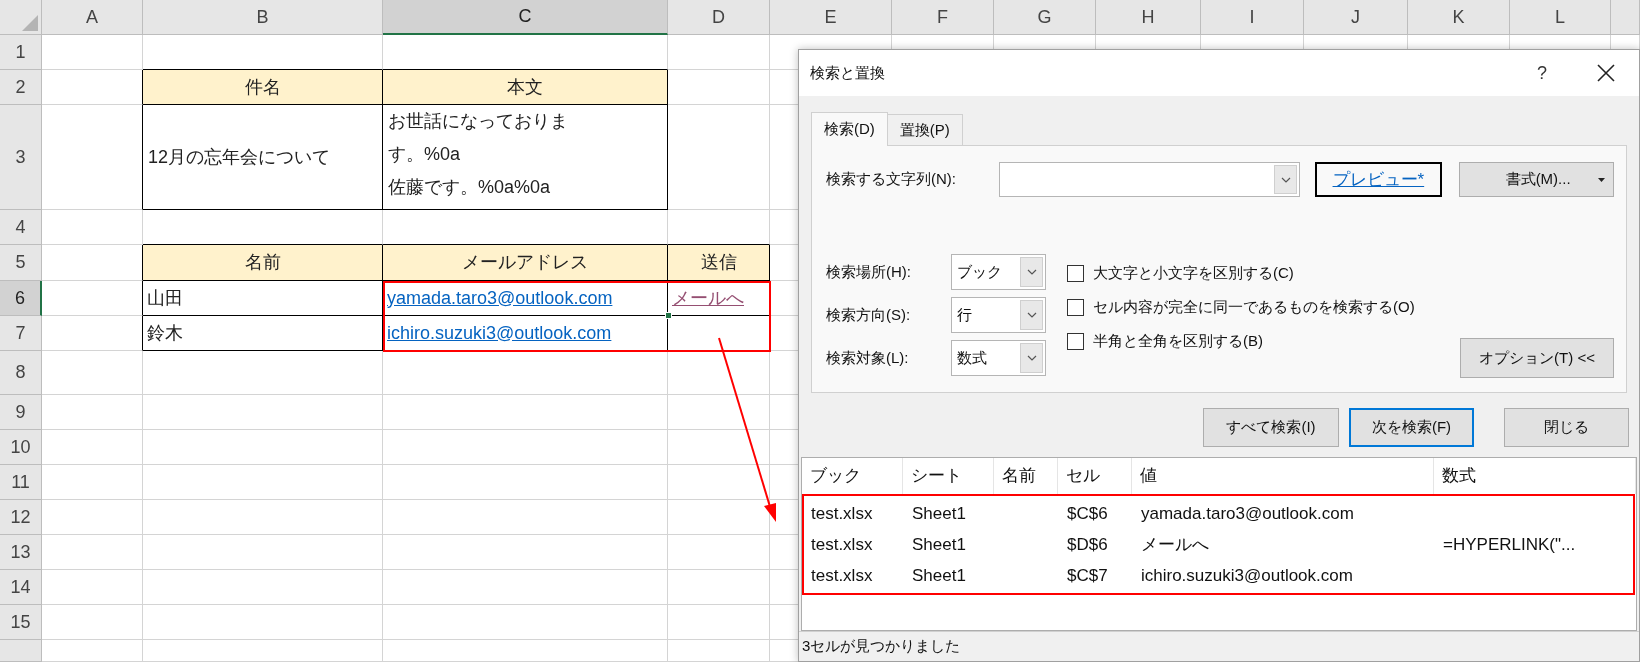 Image resolution: width=1640 pixels, height=662 pixels. I want to click on tab: 検索(D), so click(849, 129).